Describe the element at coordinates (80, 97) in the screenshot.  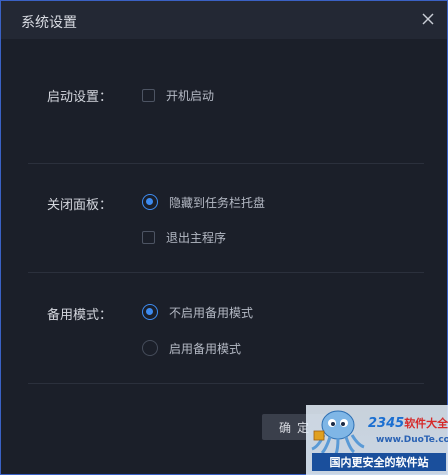
I see `startup-label: 启动设置：` at that location.